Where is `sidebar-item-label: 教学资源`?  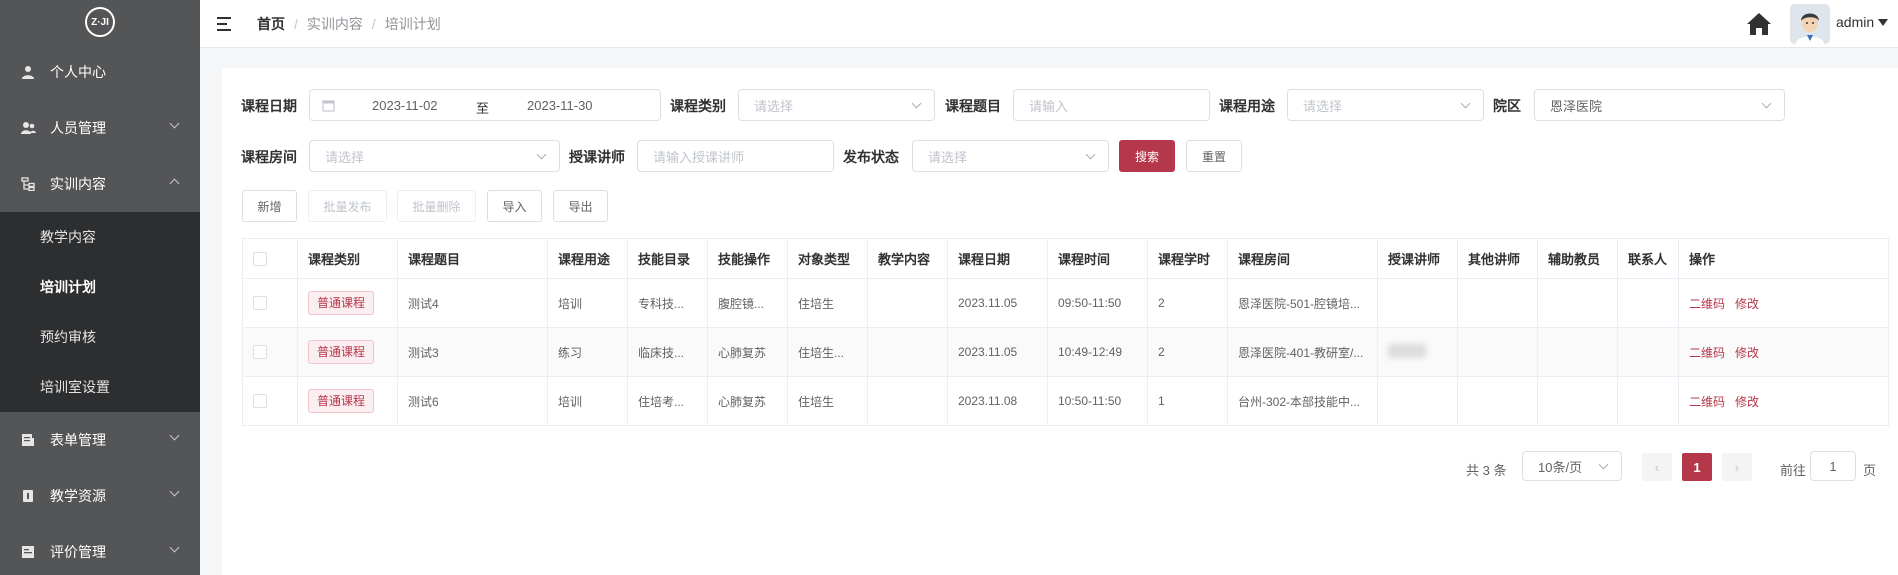 sidebar-item-label: 教学资源 is located at coordinates (78, 496).